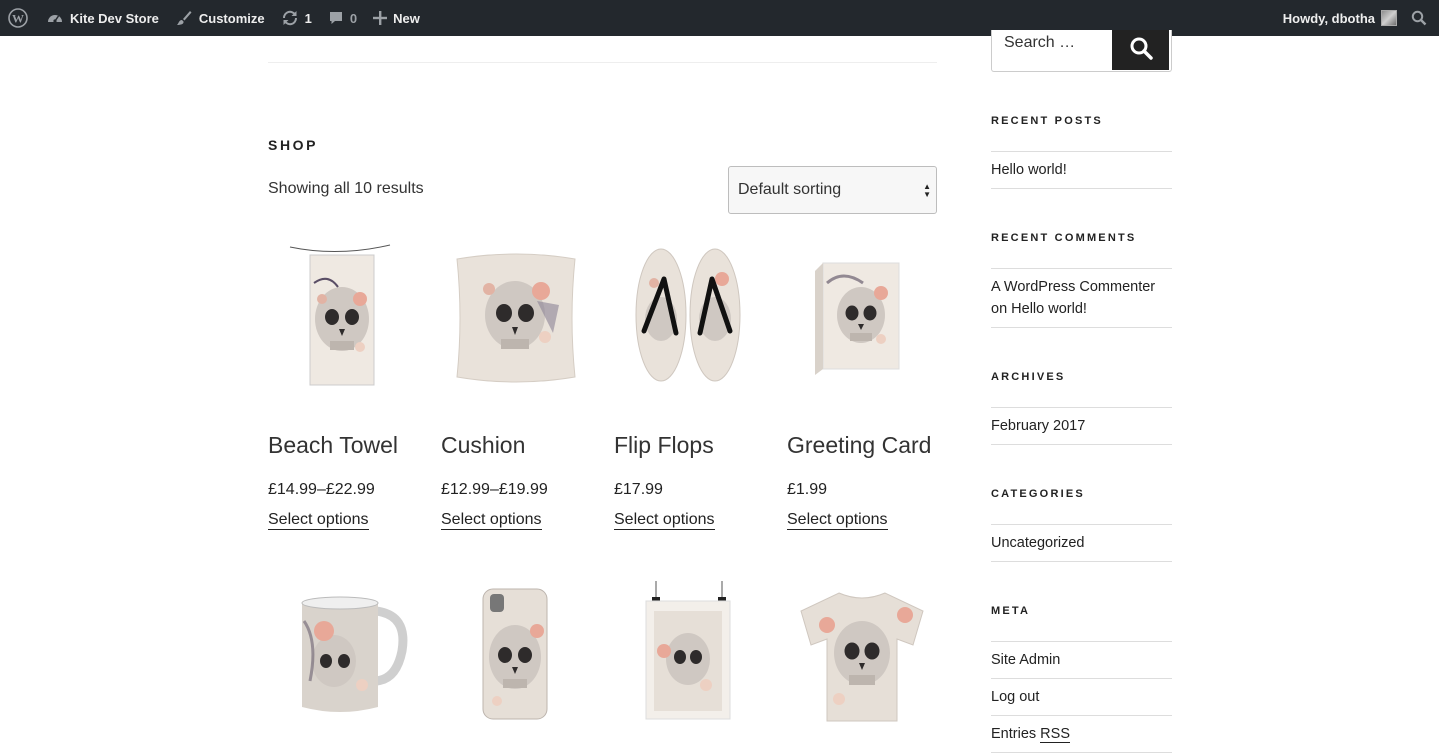 This screenshot has height=756, width=1439. I want to click on list-item: Hello world!, so click(1081, 170).